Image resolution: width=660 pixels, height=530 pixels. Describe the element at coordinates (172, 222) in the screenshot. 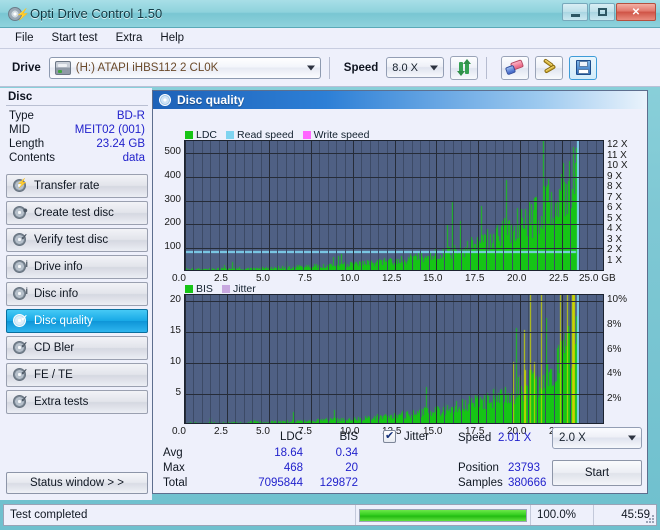

I see `axis-tick-label: 200` at that location.